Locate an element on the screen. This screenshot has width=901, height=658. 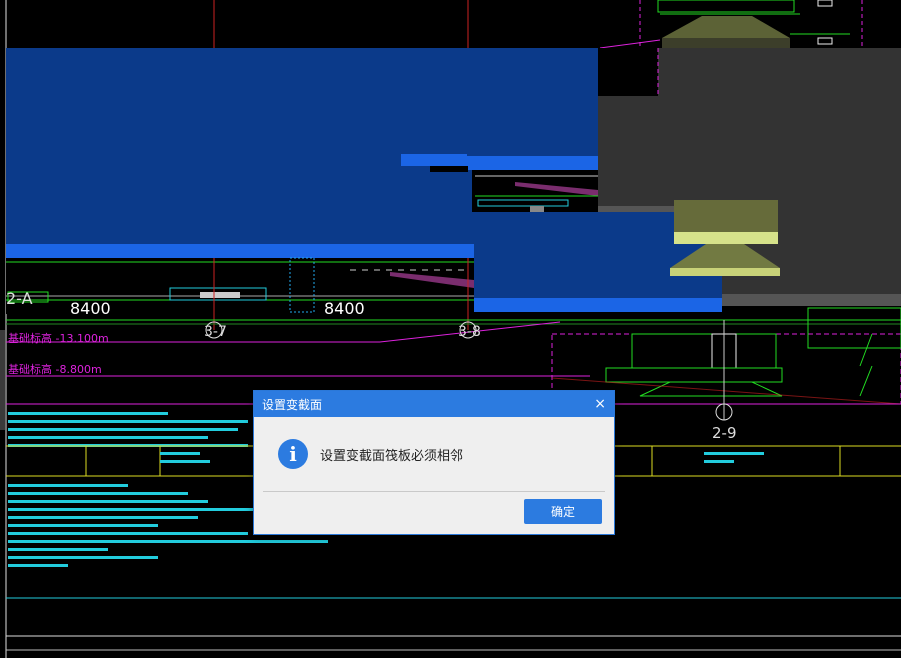
dialog-message: 设置变截面筏板必须相邻 is located at coordinates (392, 456).